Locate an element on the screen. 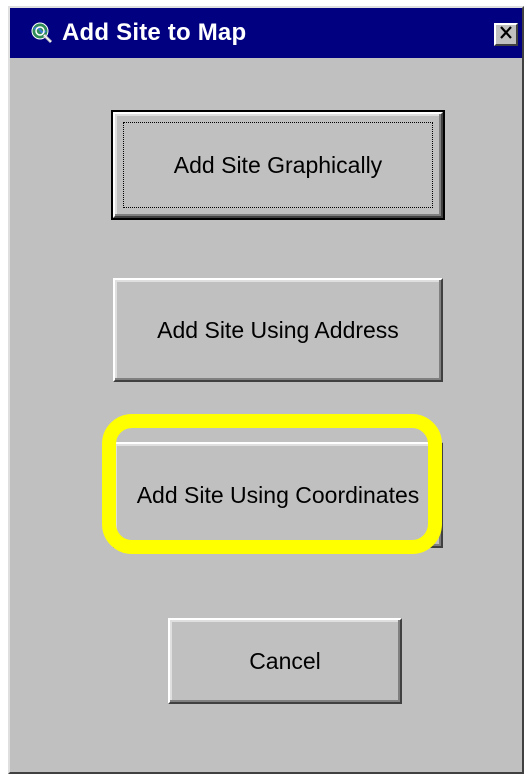 Image resolution: width=531 pixels, height=780 pixels. add-site-graphically-button: Add Site Graphically is located at coordinates (278, 165).